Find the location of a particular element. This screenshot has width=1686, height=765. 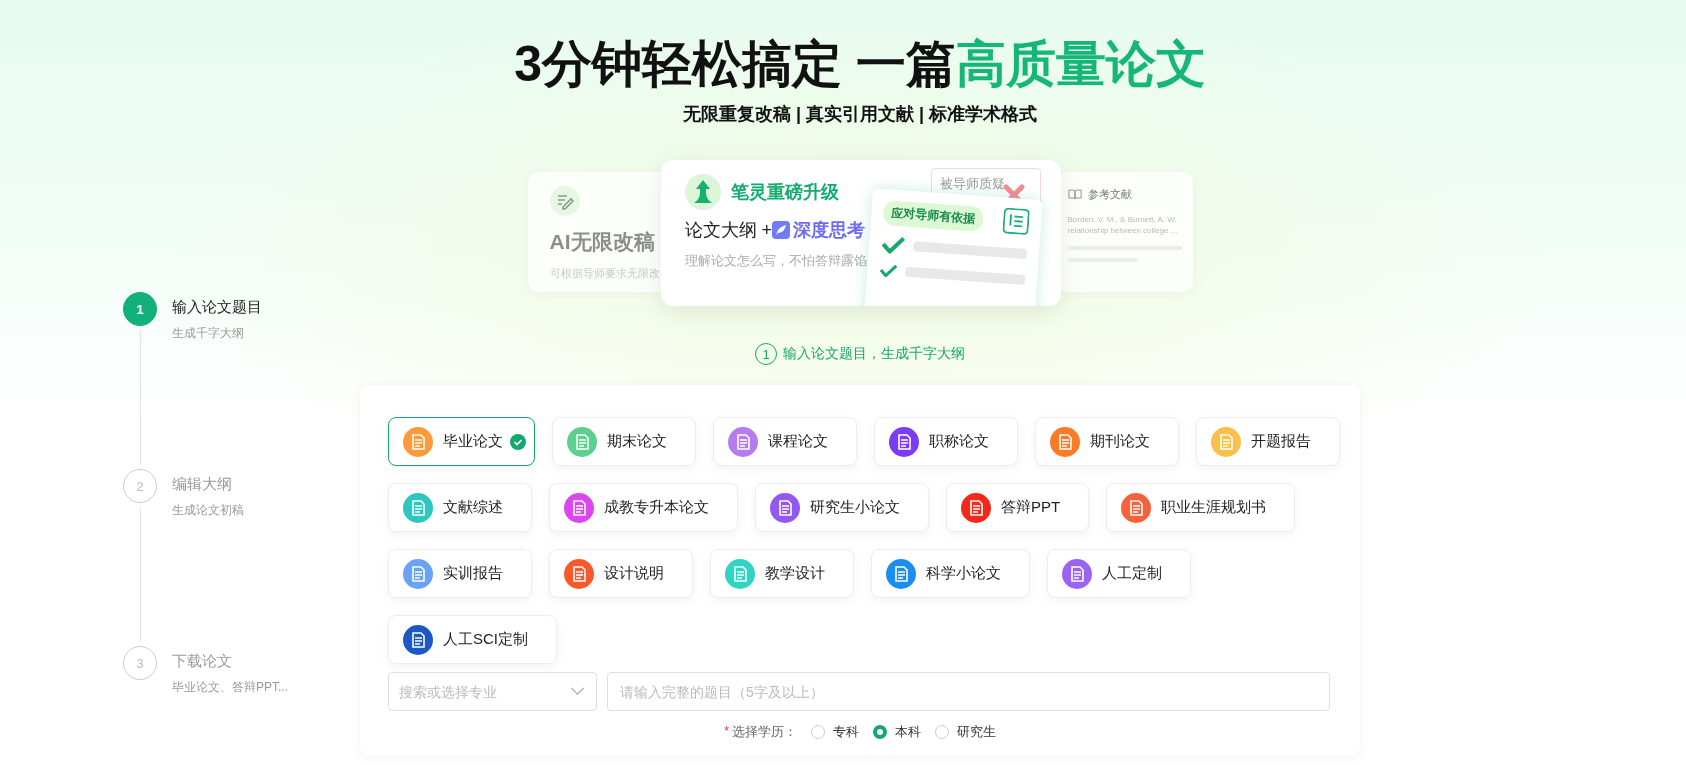

list-icon is located at coordinates (1015, 221).